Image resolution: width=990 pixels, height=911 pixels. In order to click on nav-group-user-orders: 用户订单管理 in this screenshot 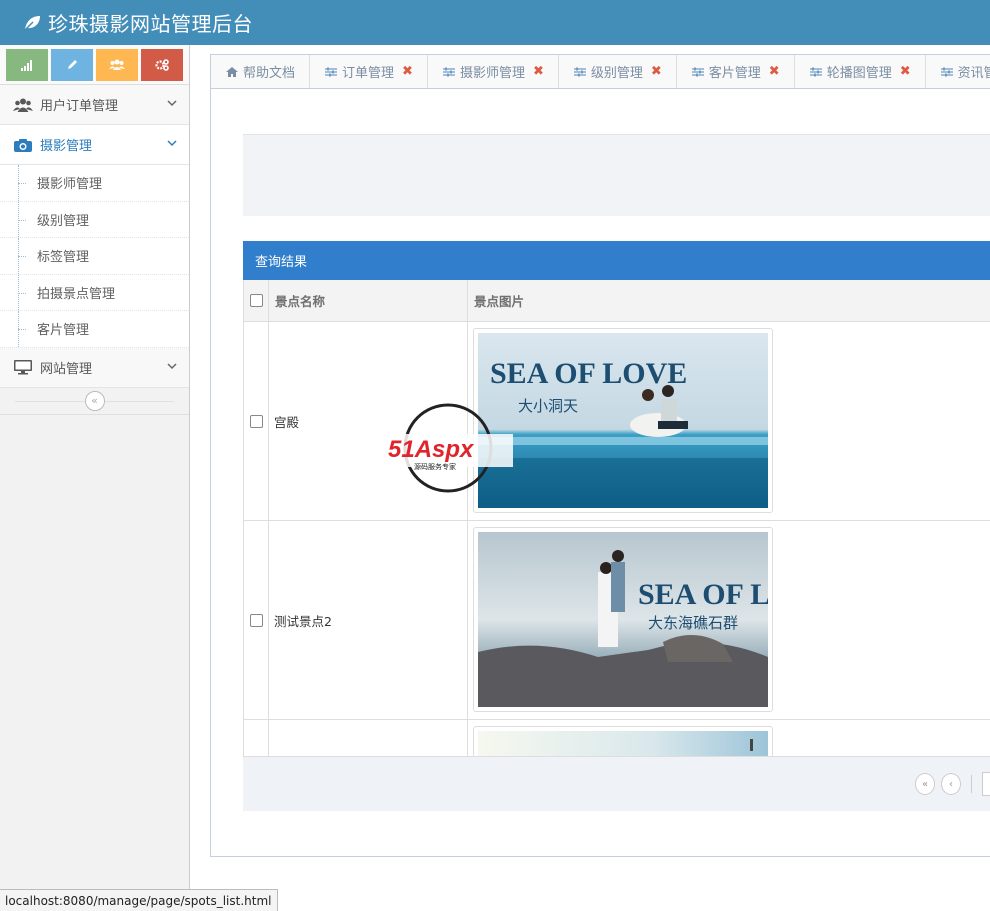, I will do `click(94, 105)`.